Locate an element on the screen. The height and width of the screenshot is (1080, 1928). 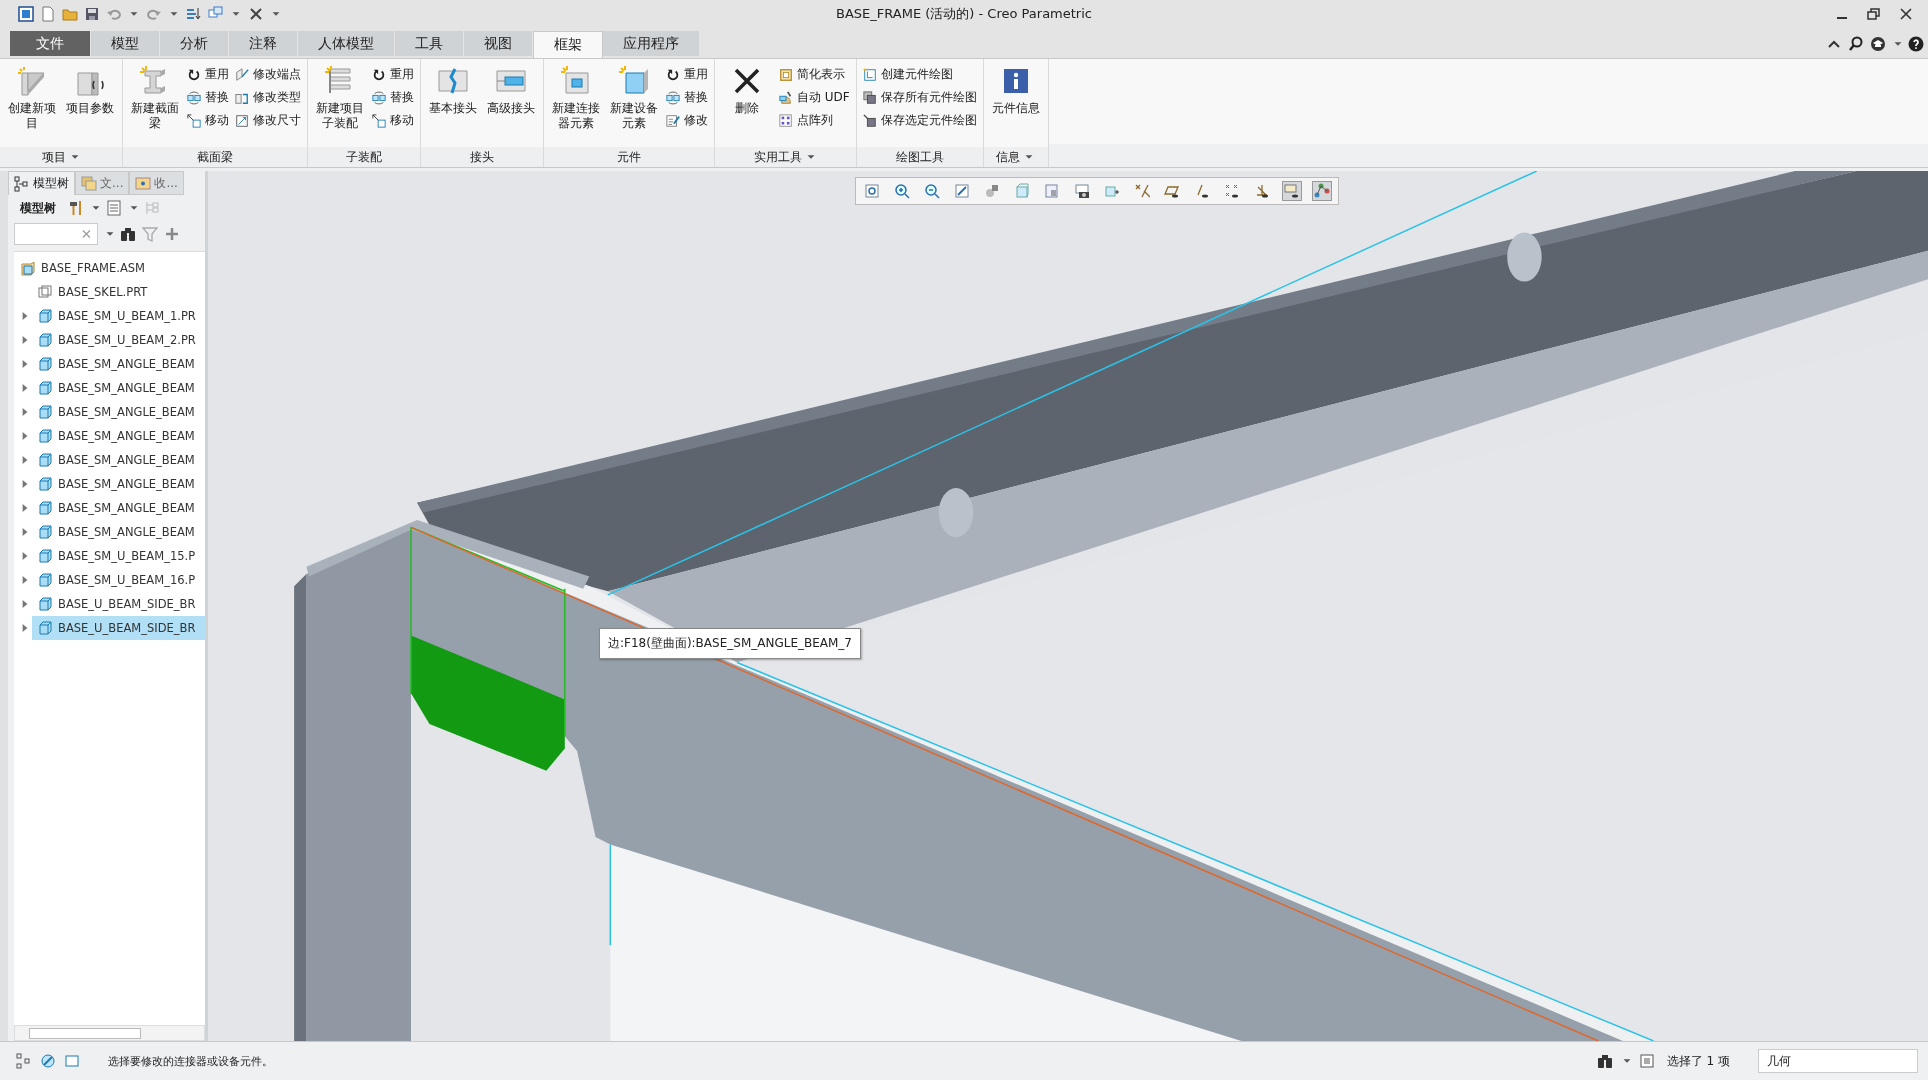
ribbon-button: 新建项目子装配 is located at coordinates (340, 105).